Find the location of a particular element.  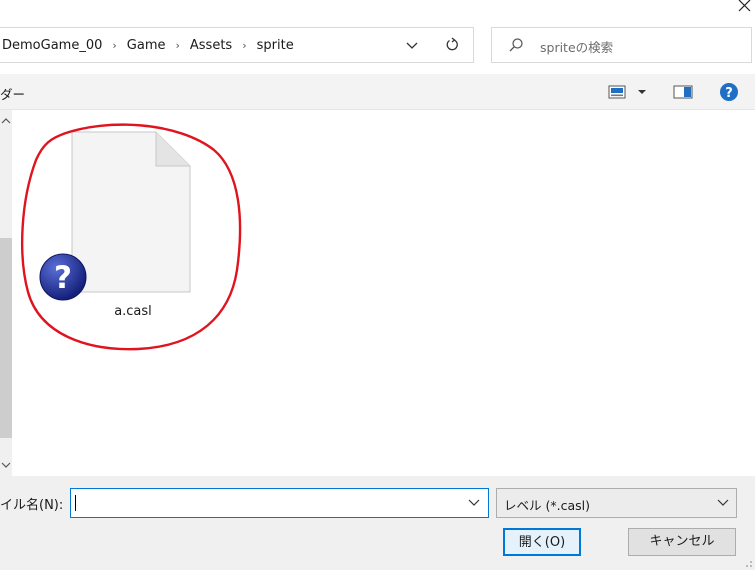

file-type-value: レベル (*.casl) is located at coordinates (547, 505).